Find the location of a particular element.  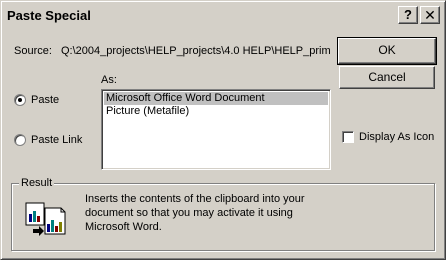

display-as-icon-label: Display As Icon is located at coordinates (396, 137).